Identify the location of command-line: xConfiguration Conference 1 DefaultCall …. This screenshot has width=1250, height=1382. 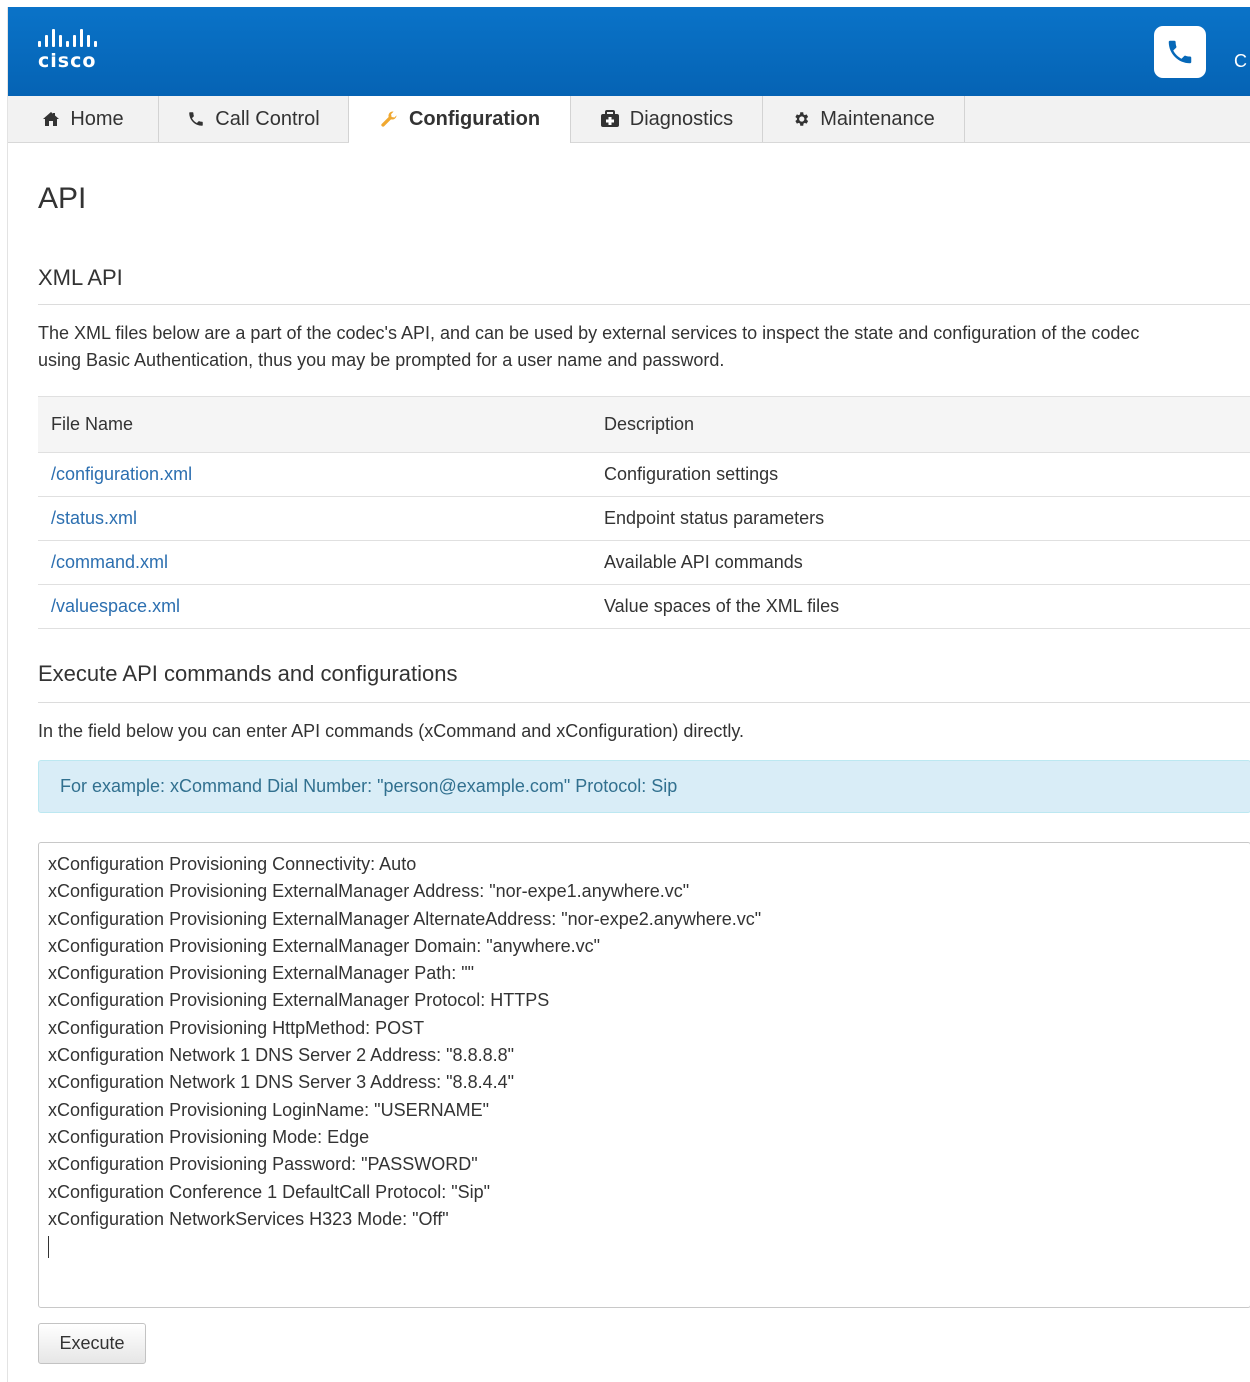
(269, 1191).